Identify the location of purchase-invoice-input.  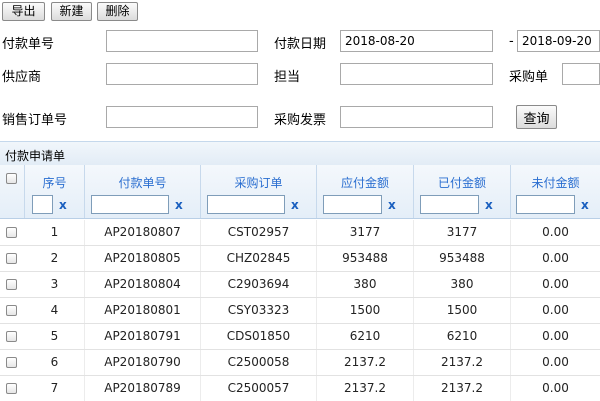
(416, 117).